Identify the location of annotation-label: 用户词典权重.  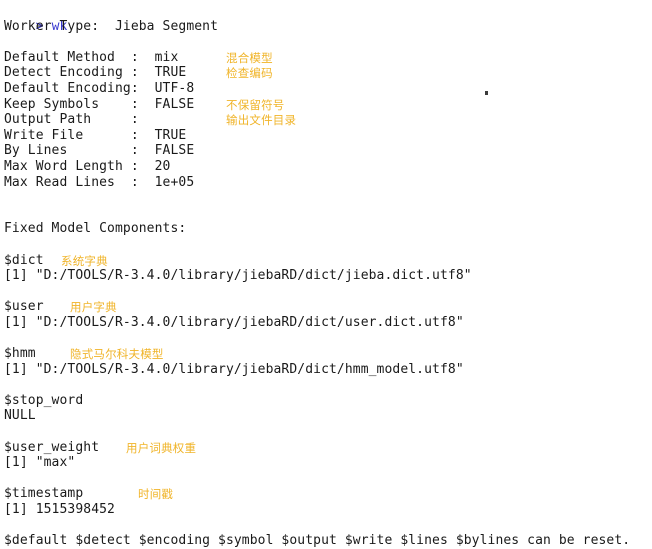
(161, 447).